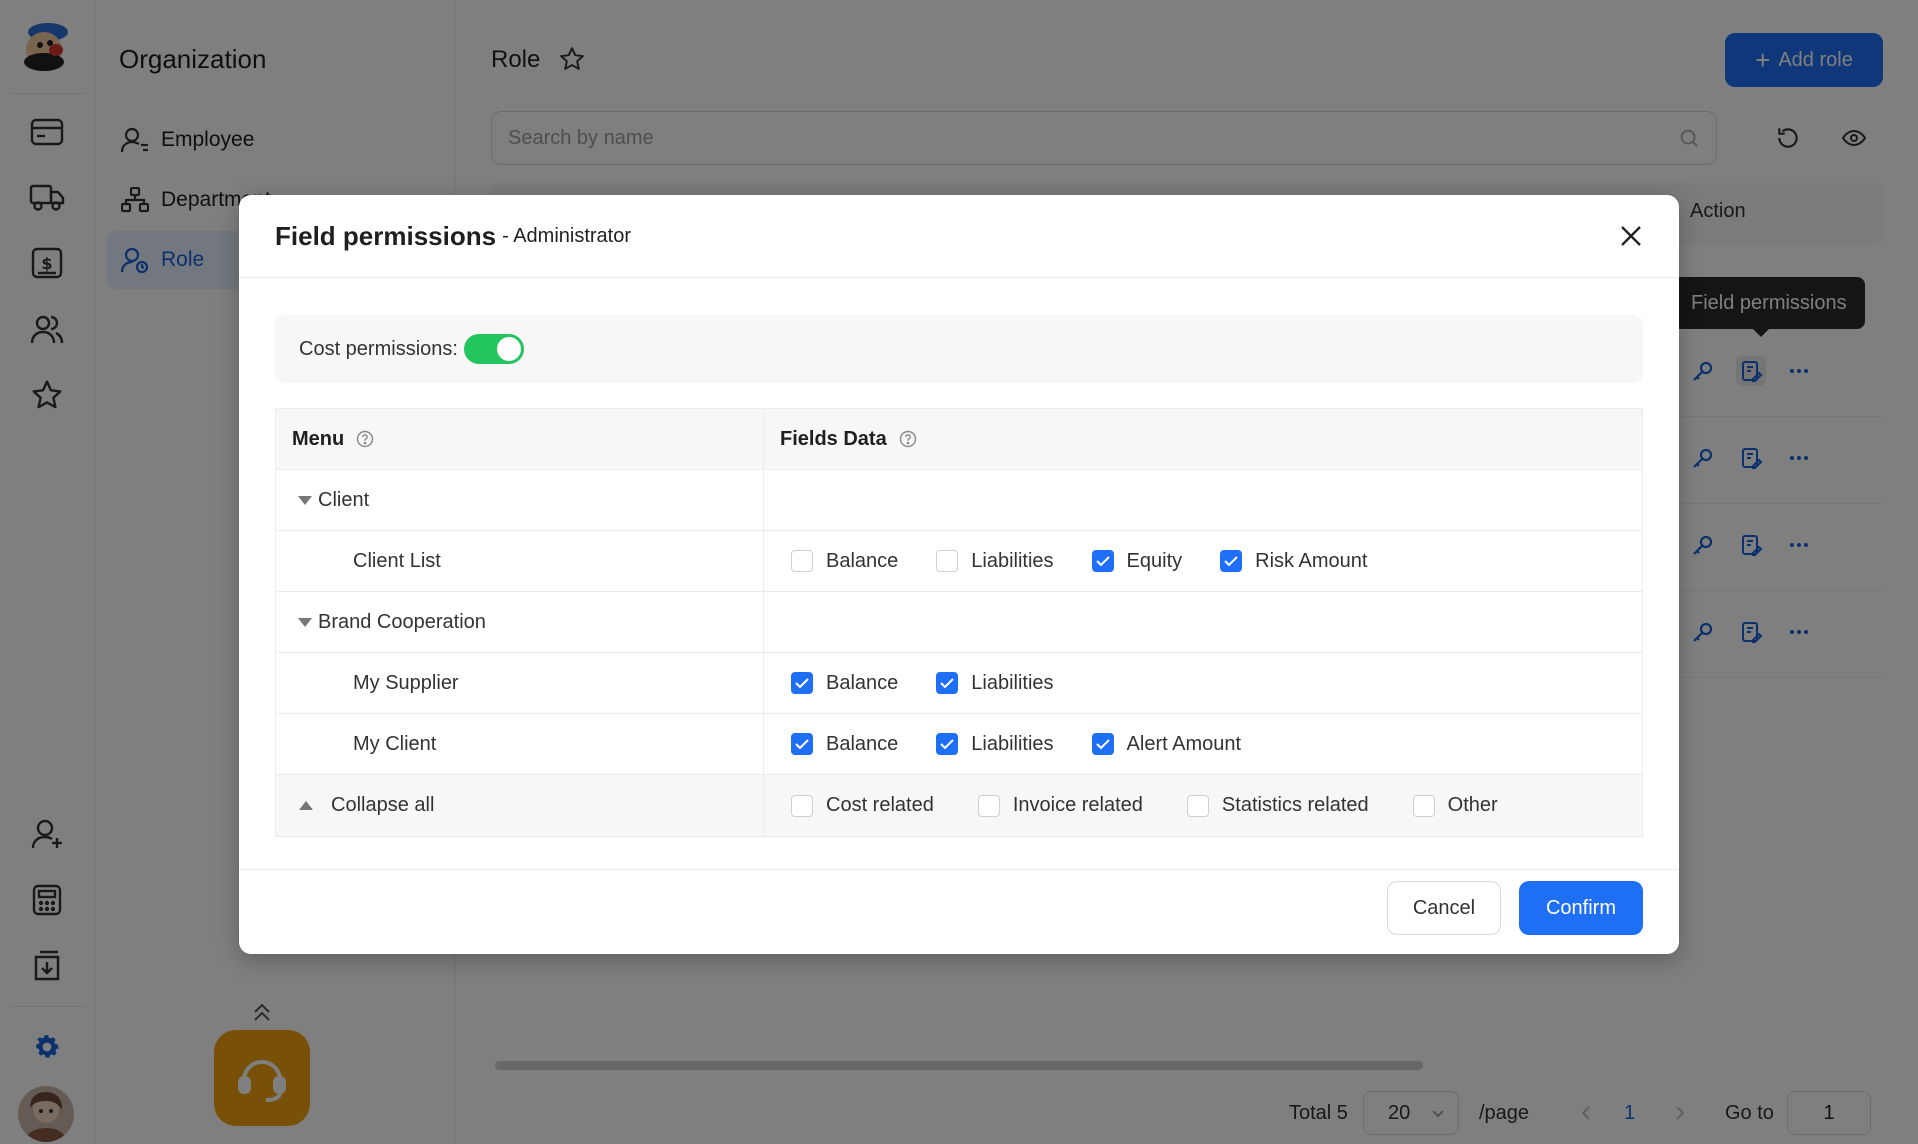 The width and height of the screenshot is (1918, 1144). Describe the element at coordinates (1444, 908) in the screenshot. I see `cancel-button: Cancel` at that location.